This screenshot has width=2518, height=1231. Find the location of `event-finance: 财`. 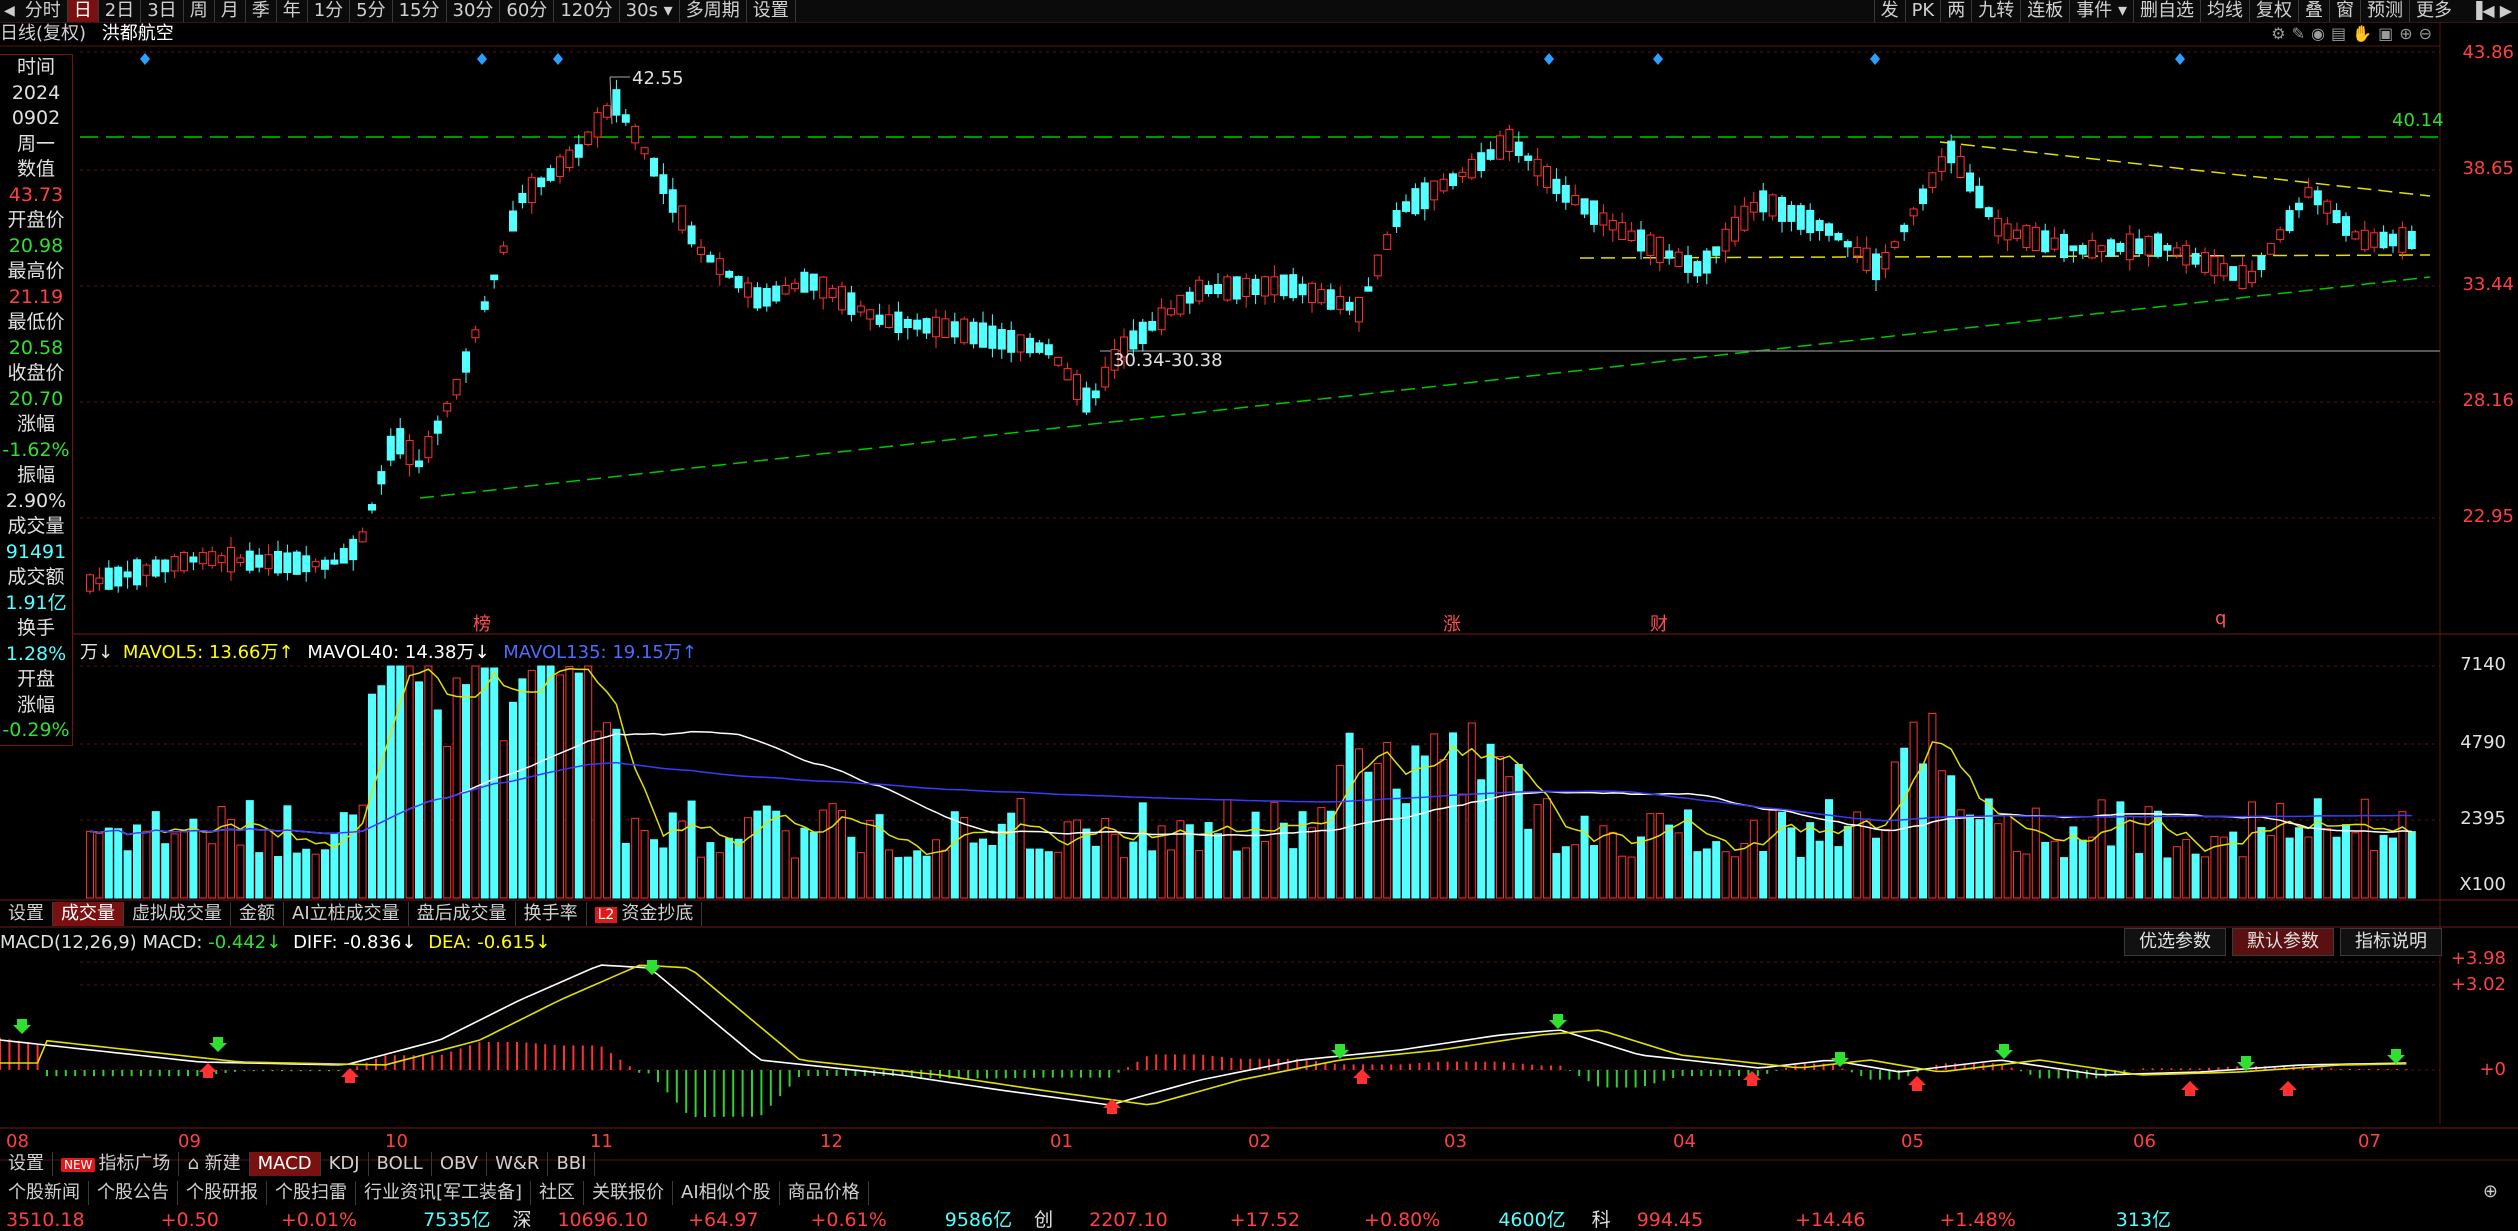

event-finance: 财 is located at coordinates (1659, 623).